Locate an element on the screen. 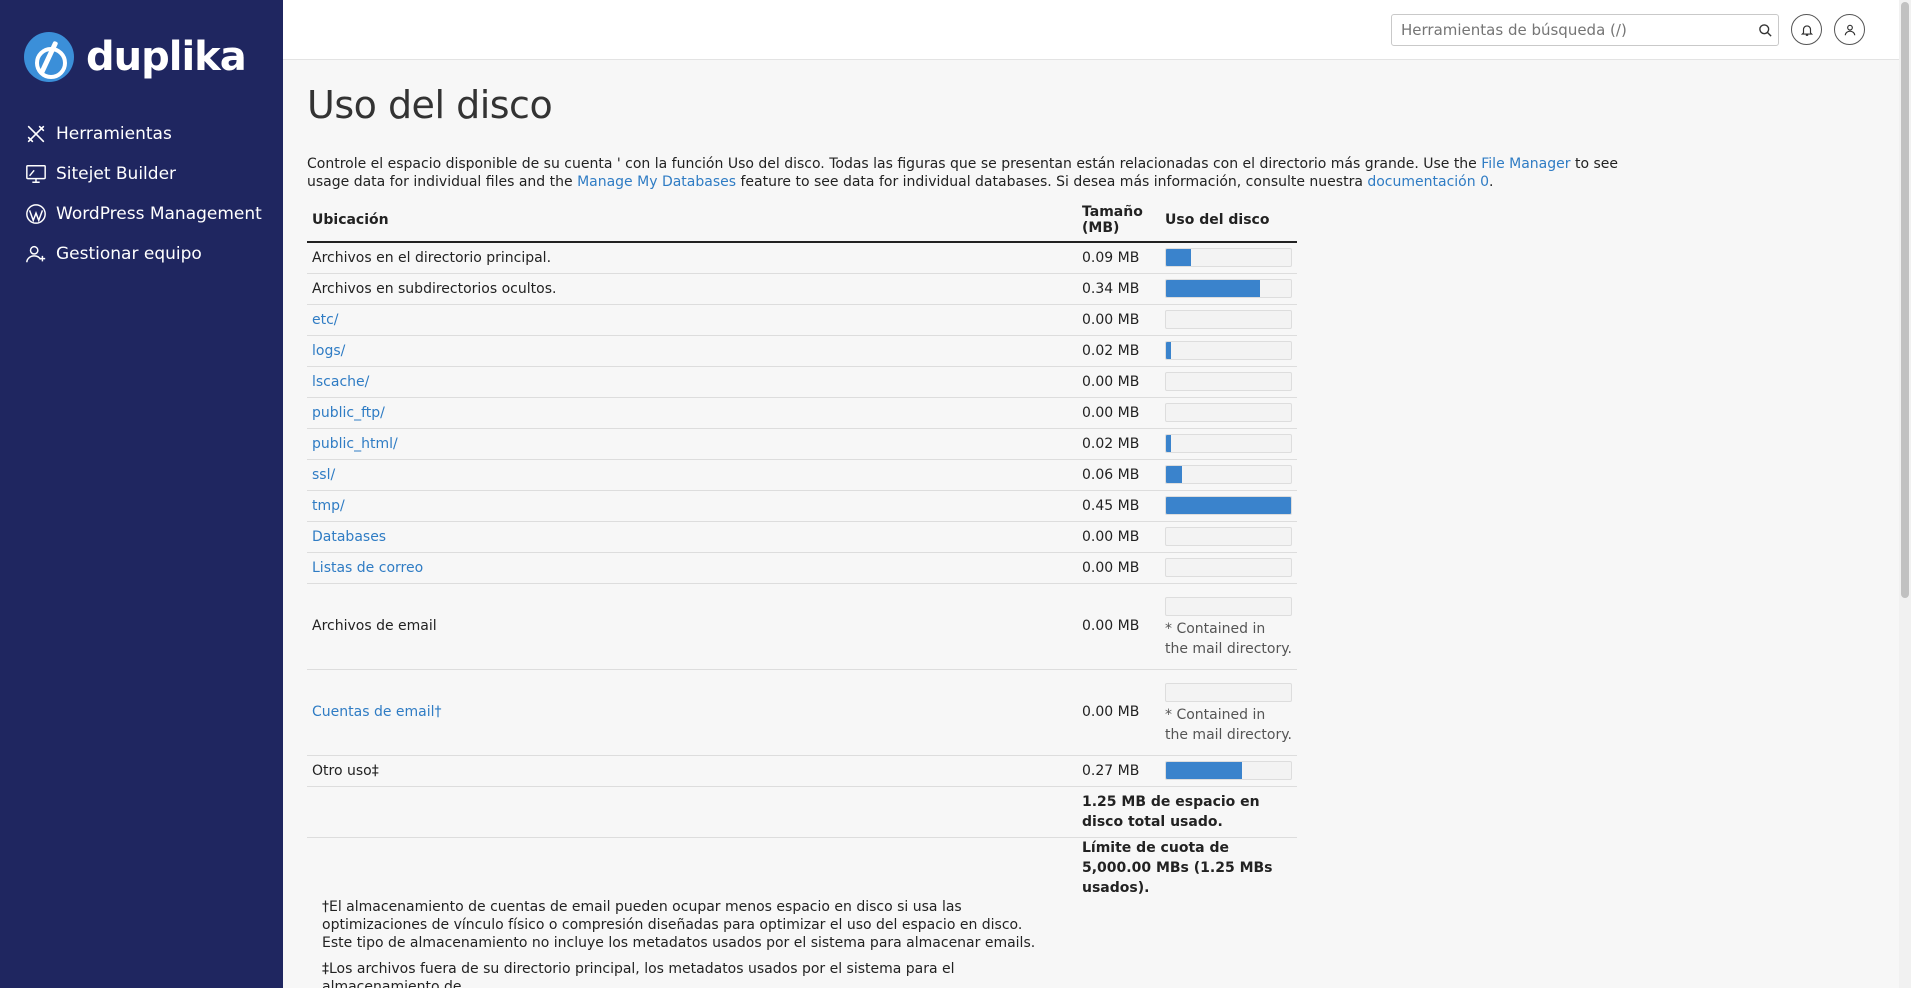 This screenshot has width=1911, height=988. location-link: tmp/ is located at coordinates (328, 506).